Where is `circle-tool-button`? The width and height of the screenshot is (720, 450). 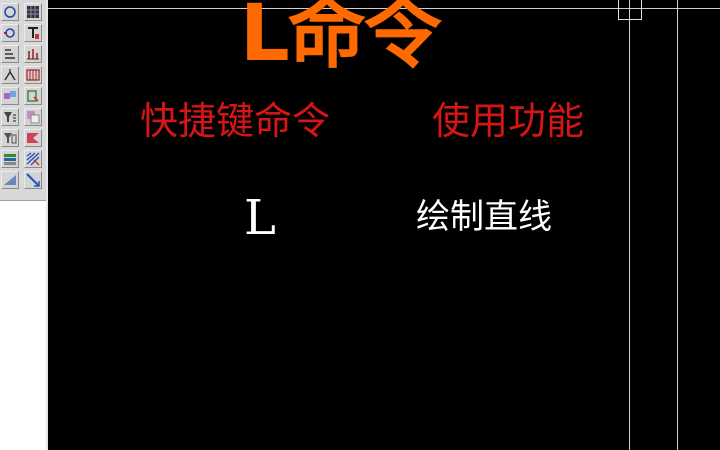 circle-tool-button is located at coordinates (10, 12).